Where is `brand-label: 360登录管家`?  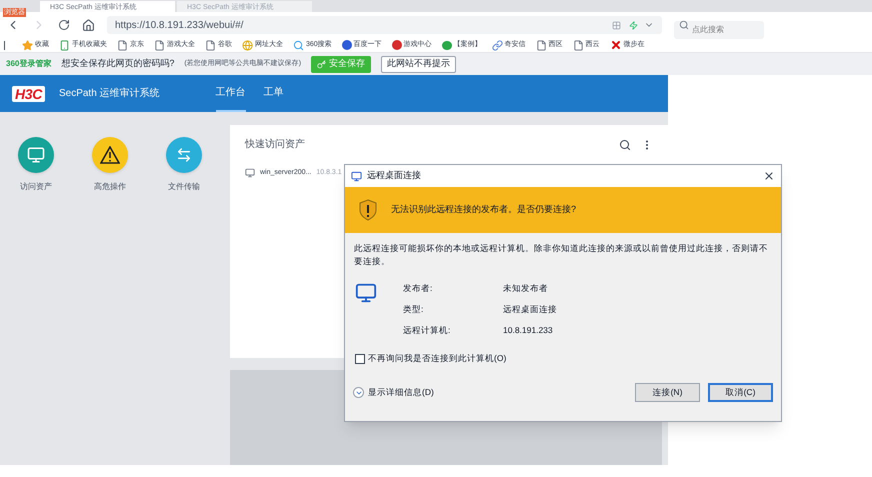
brand-label: 360登录管家 is located at coordinates (29, 64).